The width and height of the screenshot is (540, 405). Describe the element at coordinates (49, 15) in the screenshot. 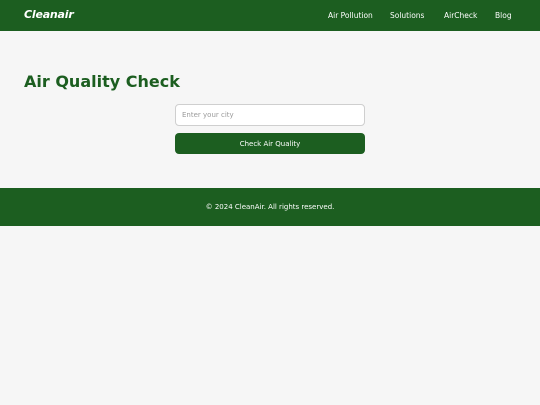

I see `cleanair-logo: Cleanair` at that location.